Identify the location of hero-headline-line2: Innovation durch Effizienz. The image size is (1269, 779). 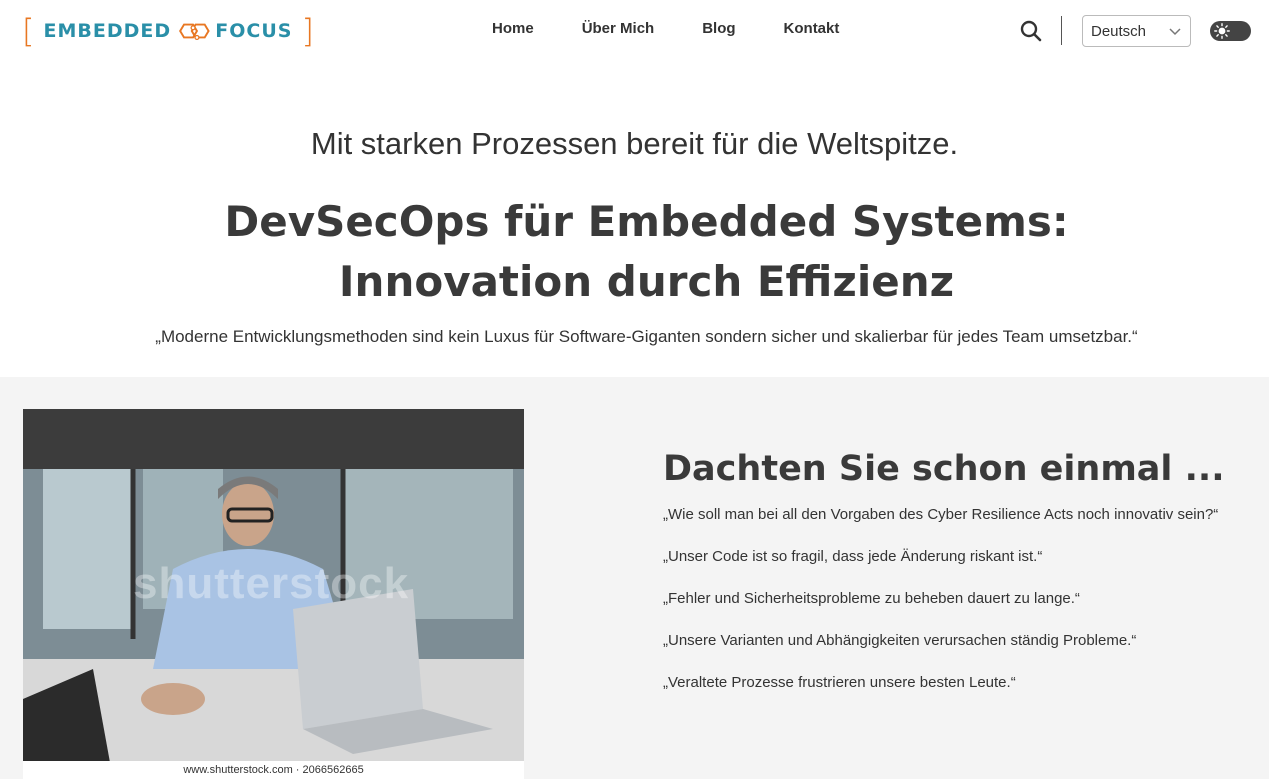
(646, 281).